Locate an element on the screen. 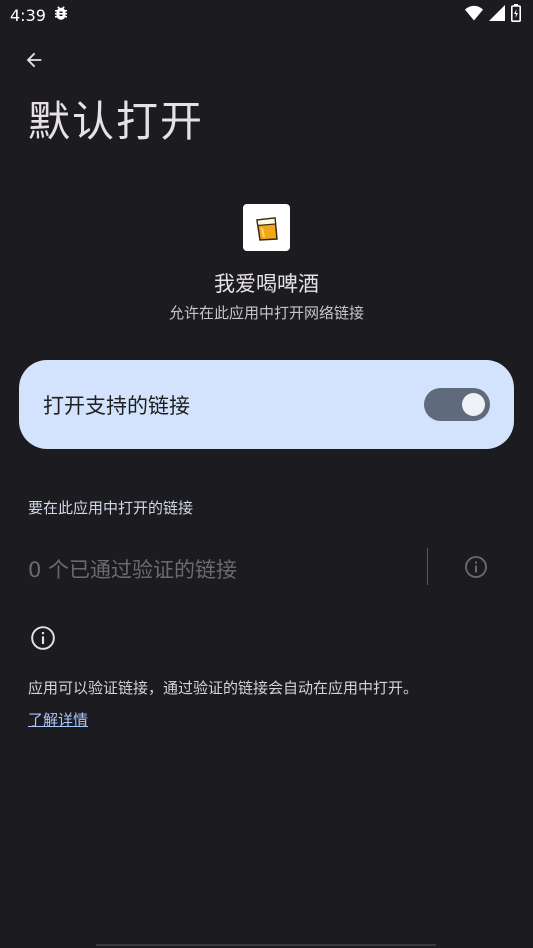 This screenshot has height=948, width=533. status-right is located at coordinates (493, 15).